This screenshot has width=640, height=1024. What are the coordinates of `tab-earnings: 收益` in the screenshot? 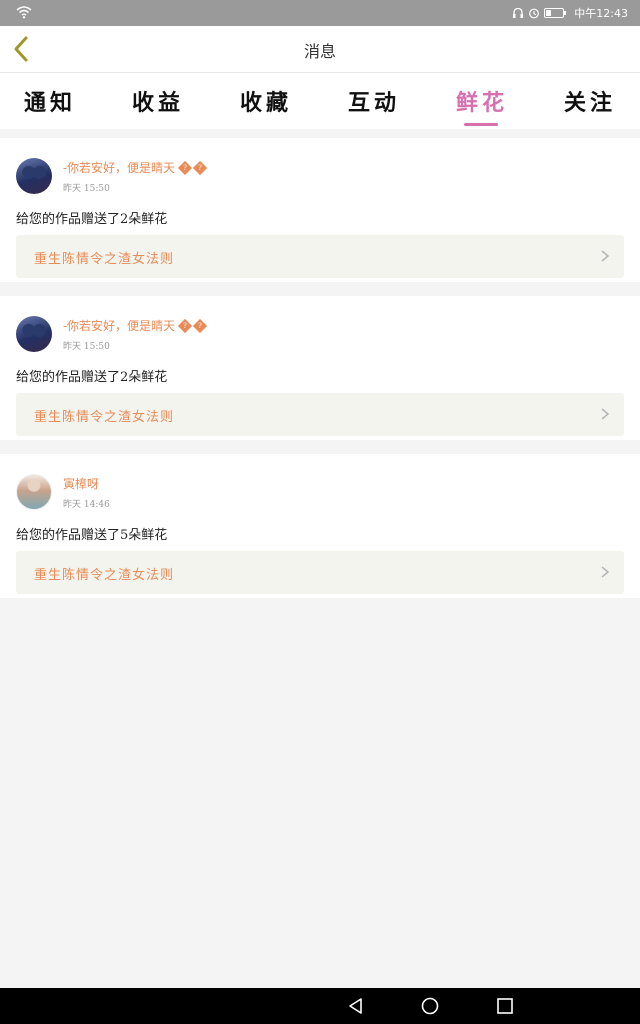 It's located at (158, 101).